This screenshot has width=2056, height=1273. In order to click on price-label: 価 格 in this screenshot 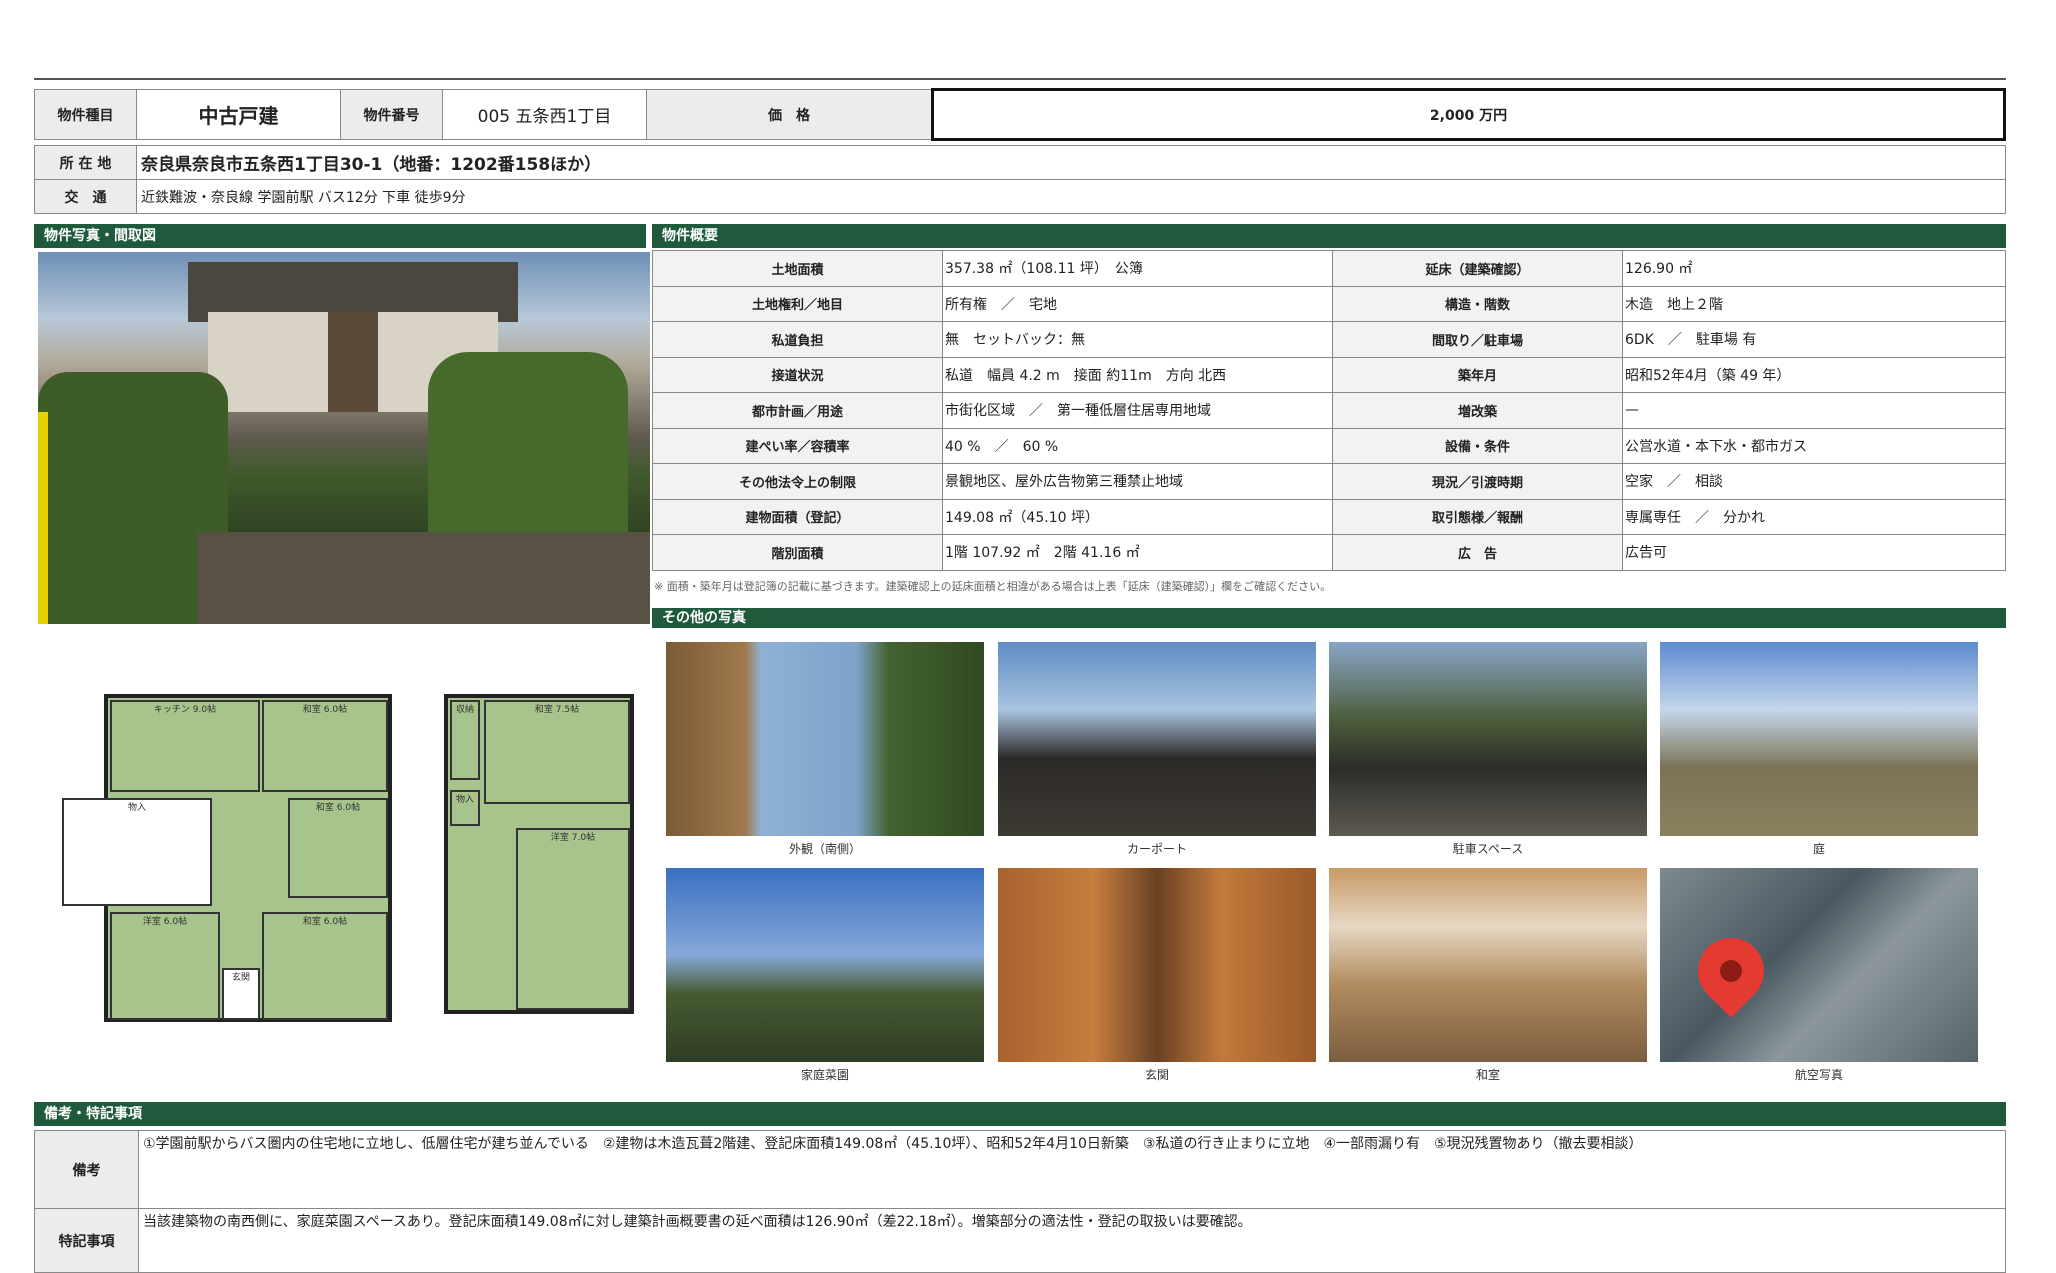, I will do `click(789, 114)`.